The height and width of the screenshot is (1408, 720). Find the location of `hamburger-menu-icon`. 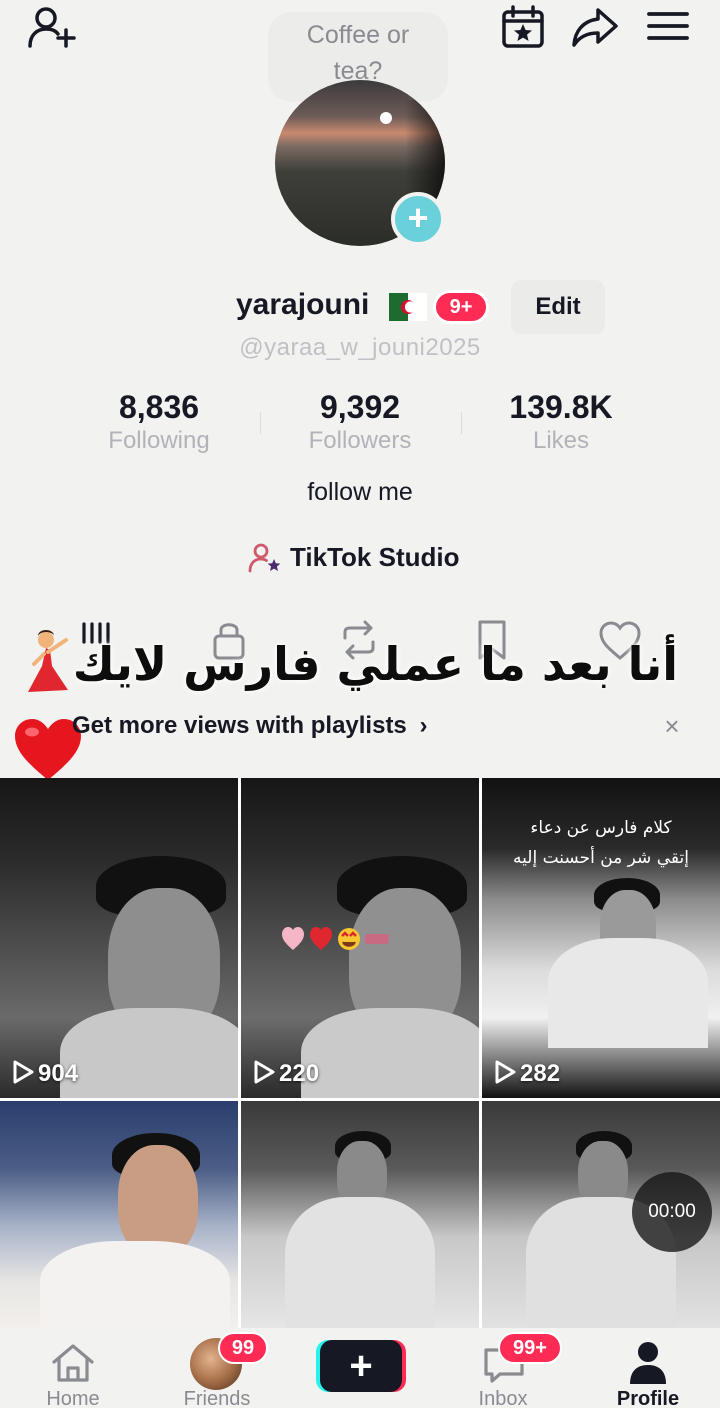

hamburger-menu-icon is located at coordinates (668, 26).